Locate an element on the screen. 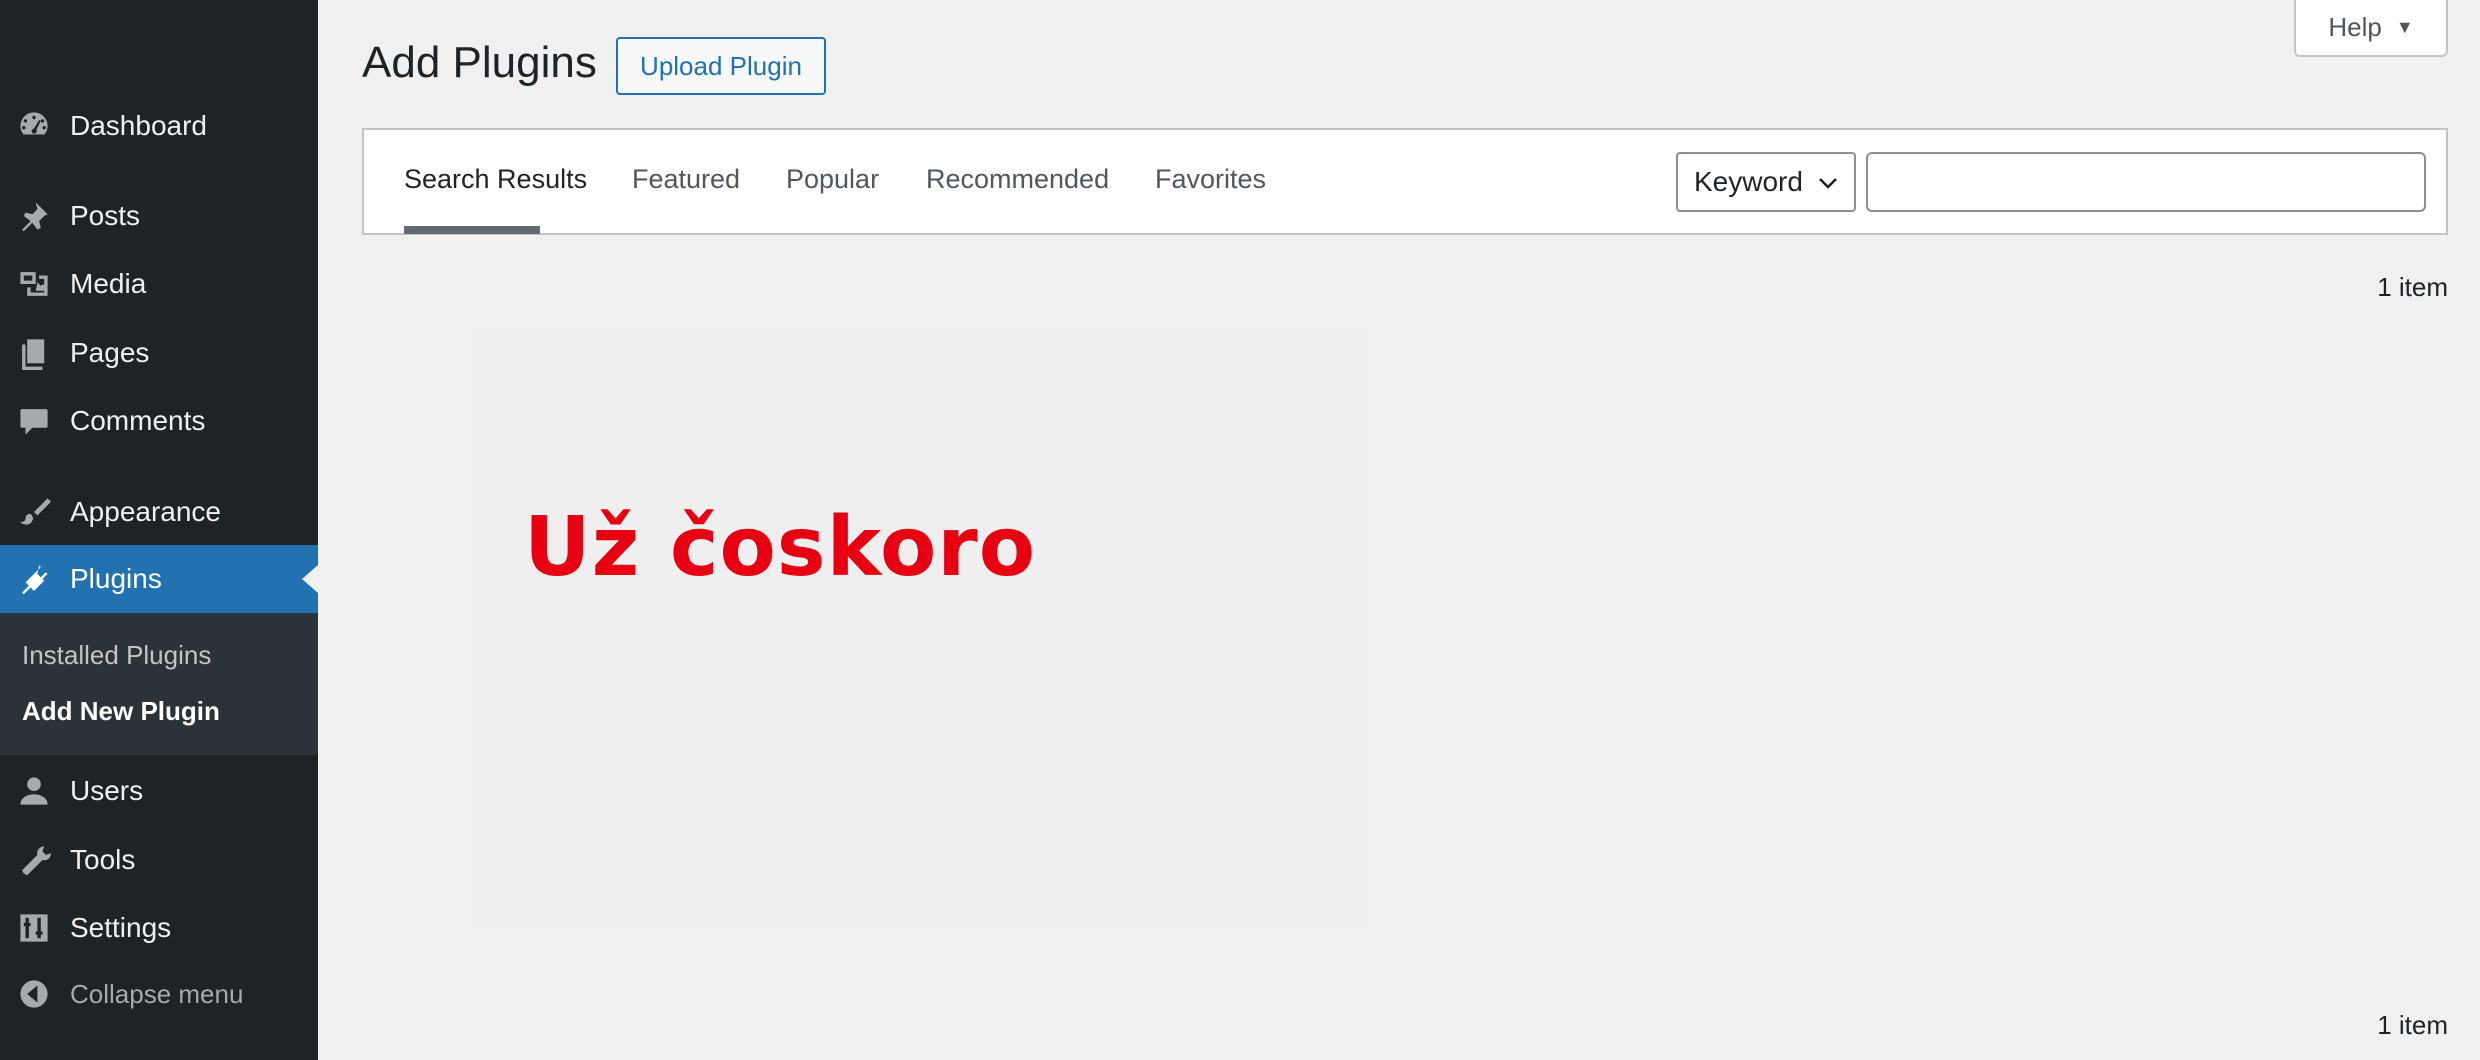  coming-soon-text: Už čoskoro is located at coordinates (780, 547).